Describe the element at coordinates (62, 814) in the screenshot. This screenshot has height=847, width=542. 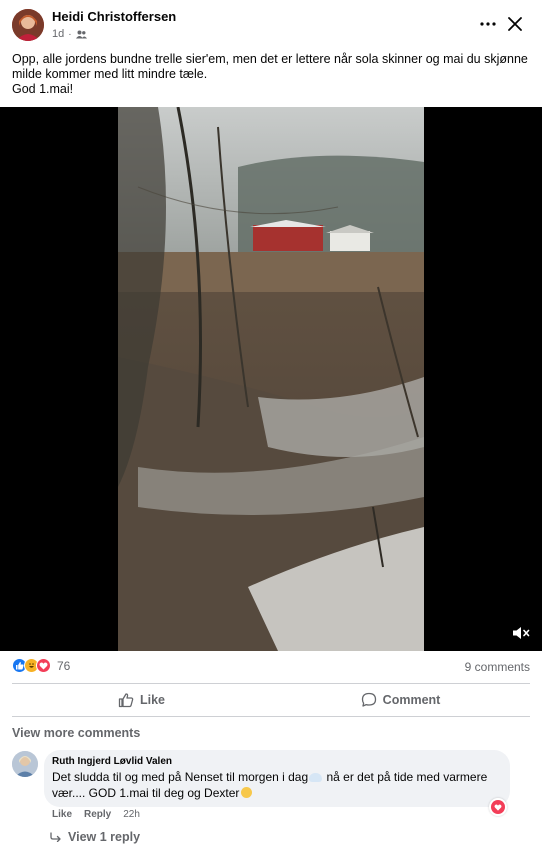
I see `comment-like-button: Like` at that location.